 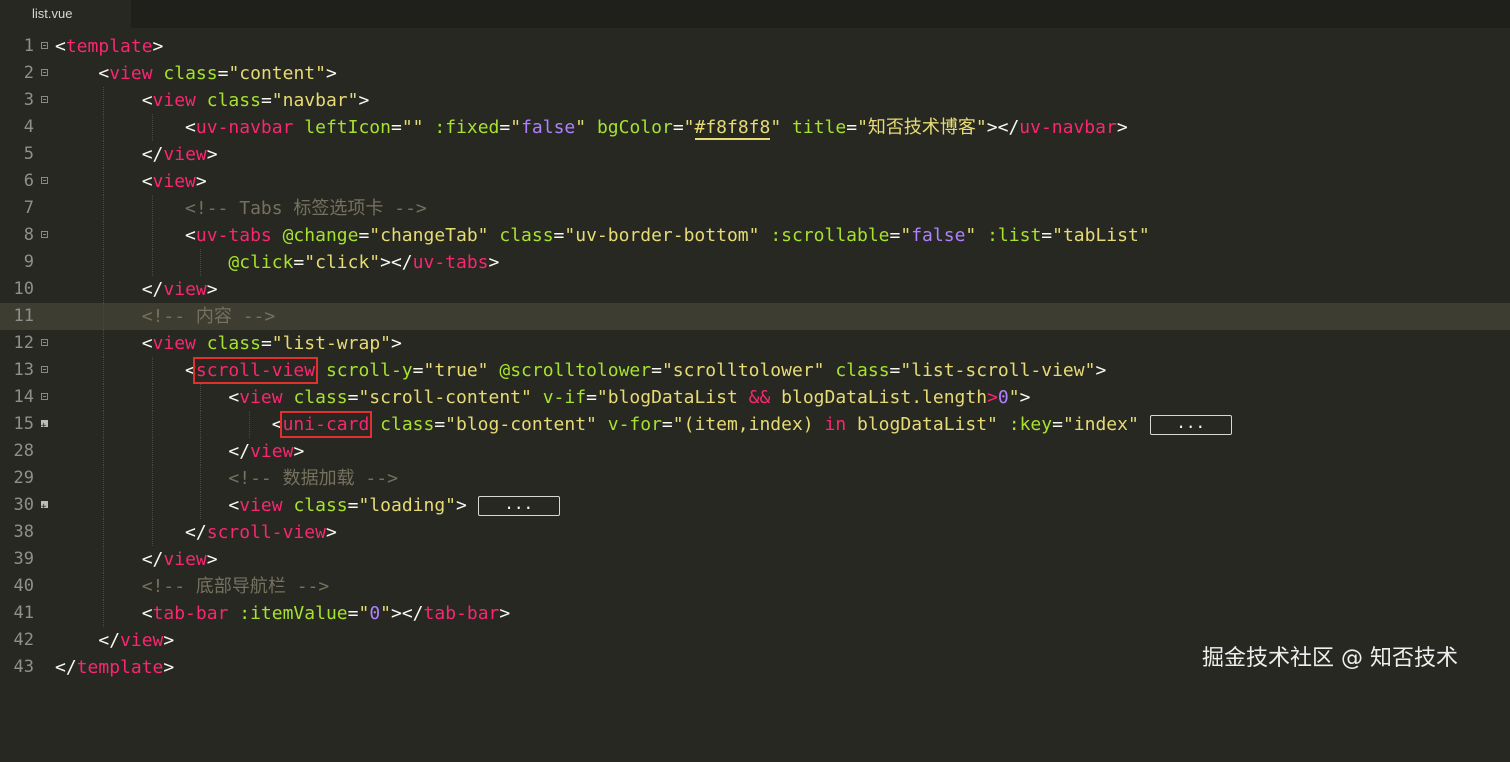 I want to click on line-number: 1, so click(x=28, y=46).